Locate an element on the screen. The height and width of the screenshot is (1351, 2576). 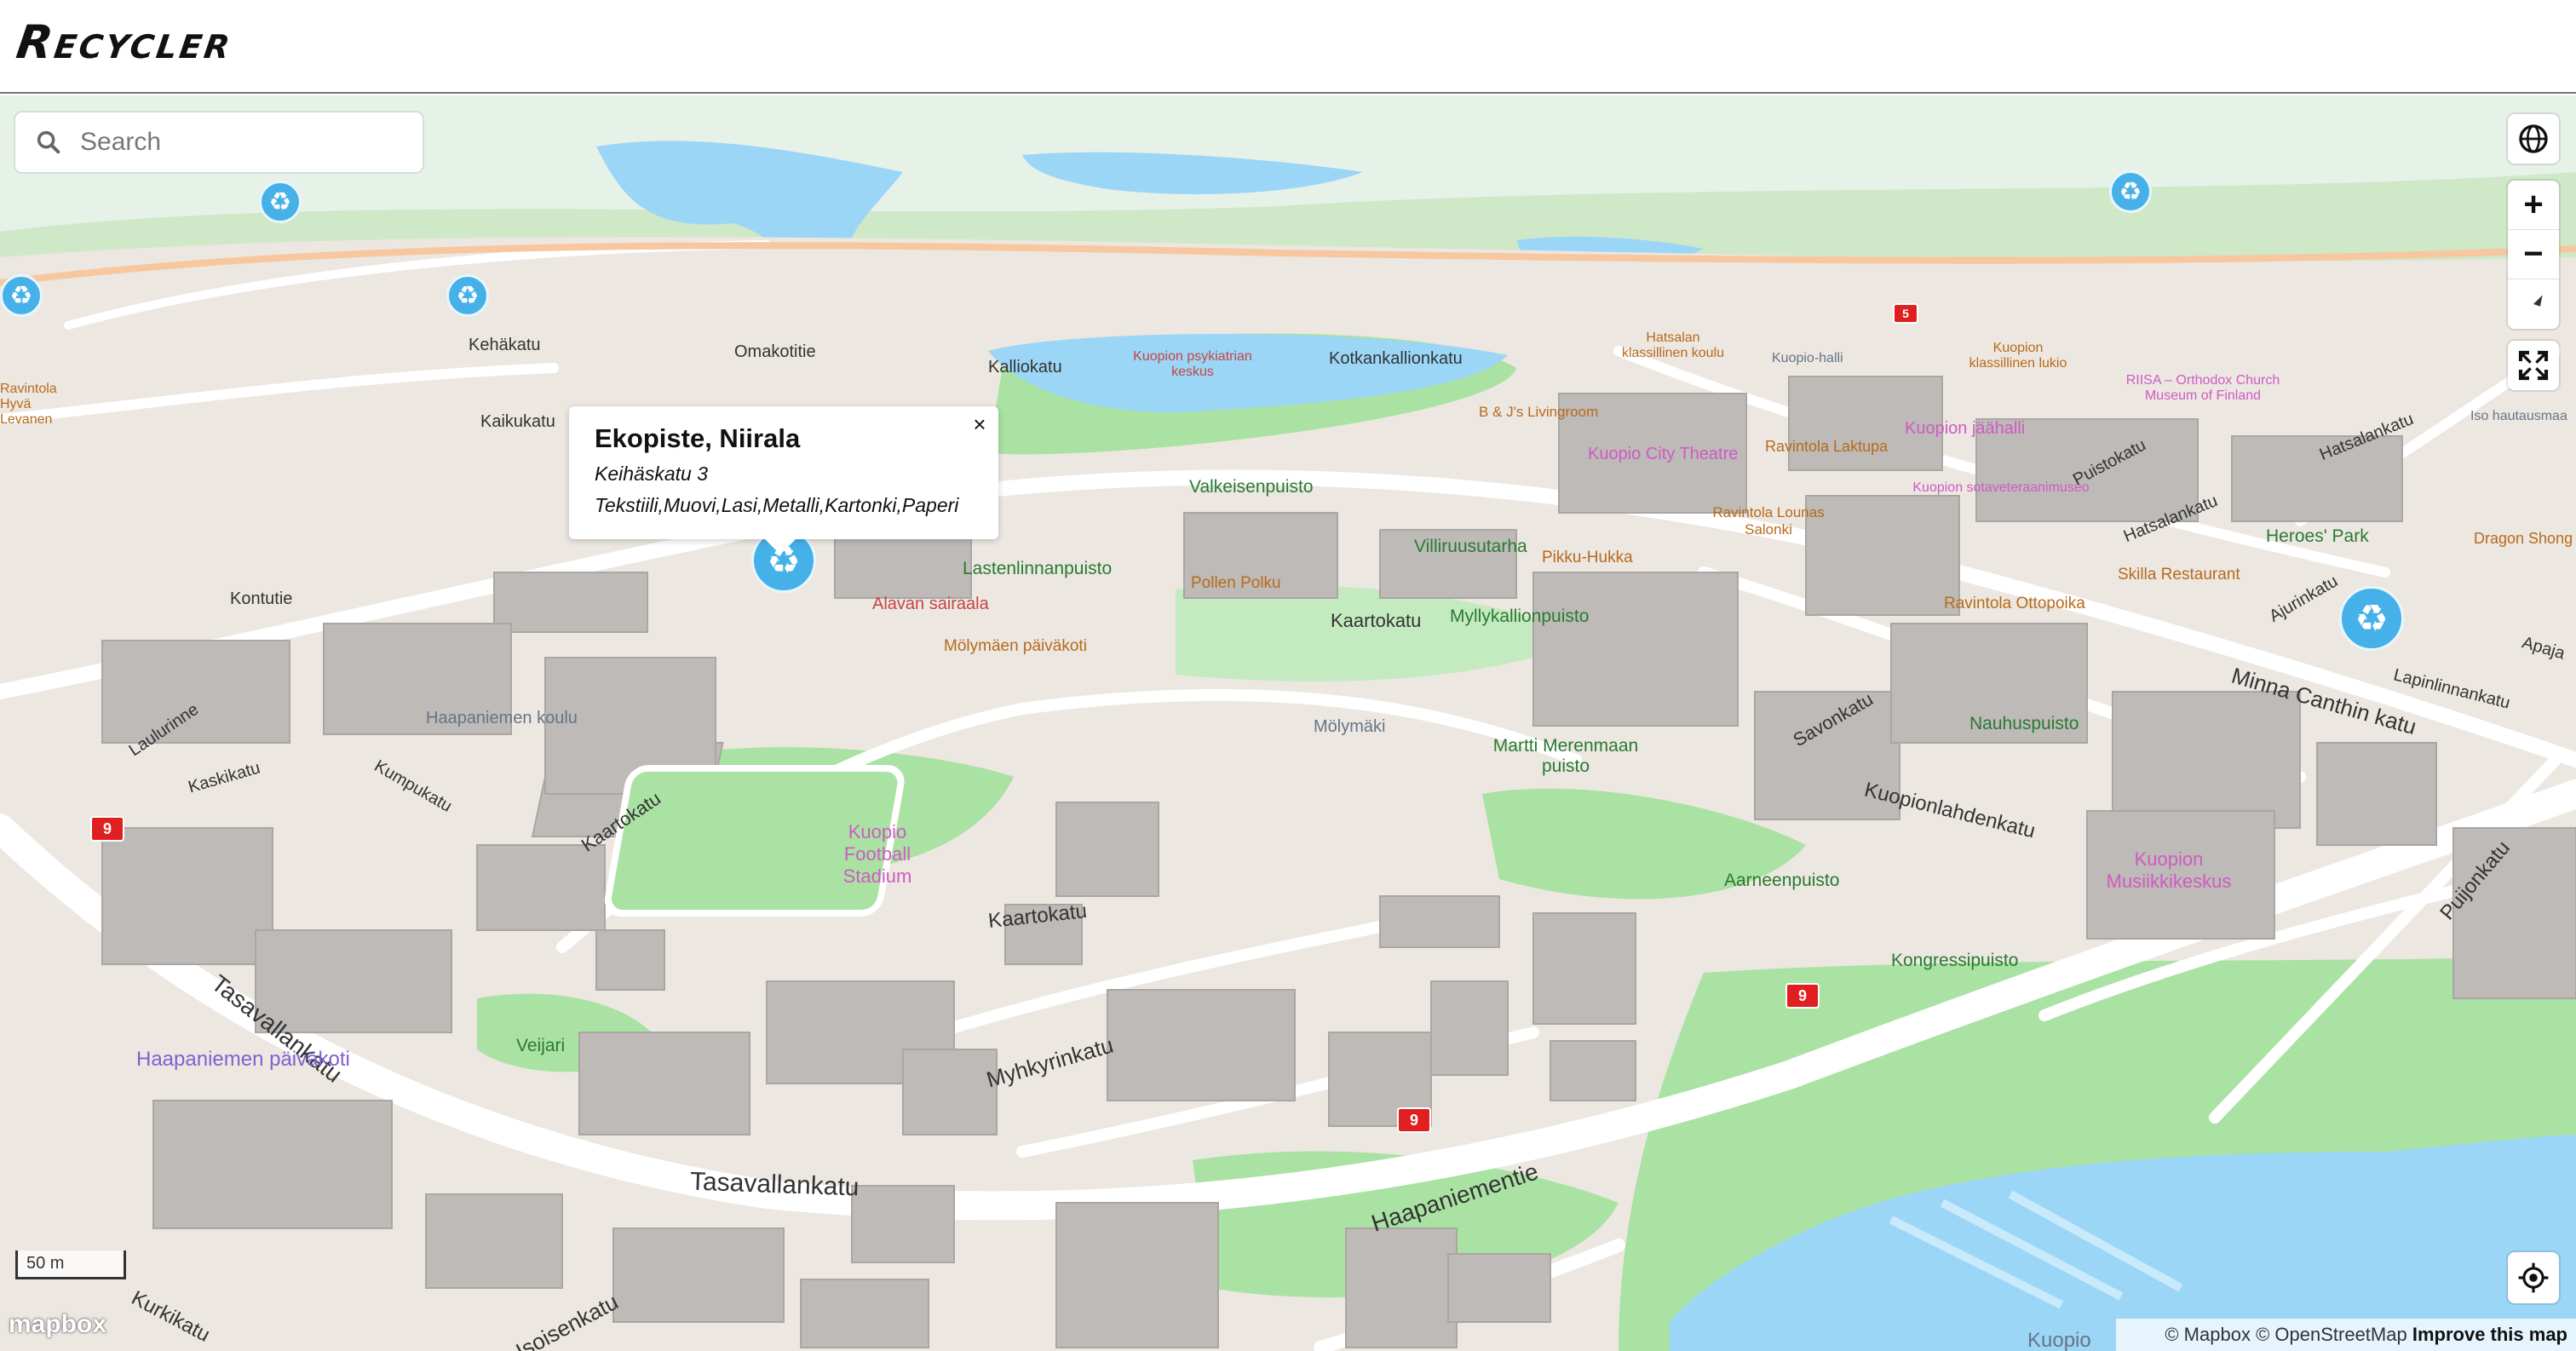
fullscreen-control is located at coordinates (2533, 366).